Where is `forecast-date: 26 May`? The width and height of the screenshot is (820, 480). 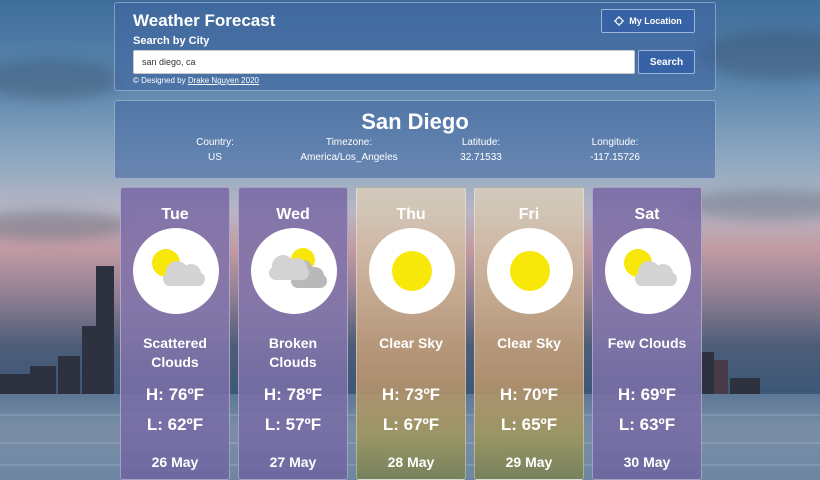 forecast-date: 26 May is located at coordinates (175, 462).